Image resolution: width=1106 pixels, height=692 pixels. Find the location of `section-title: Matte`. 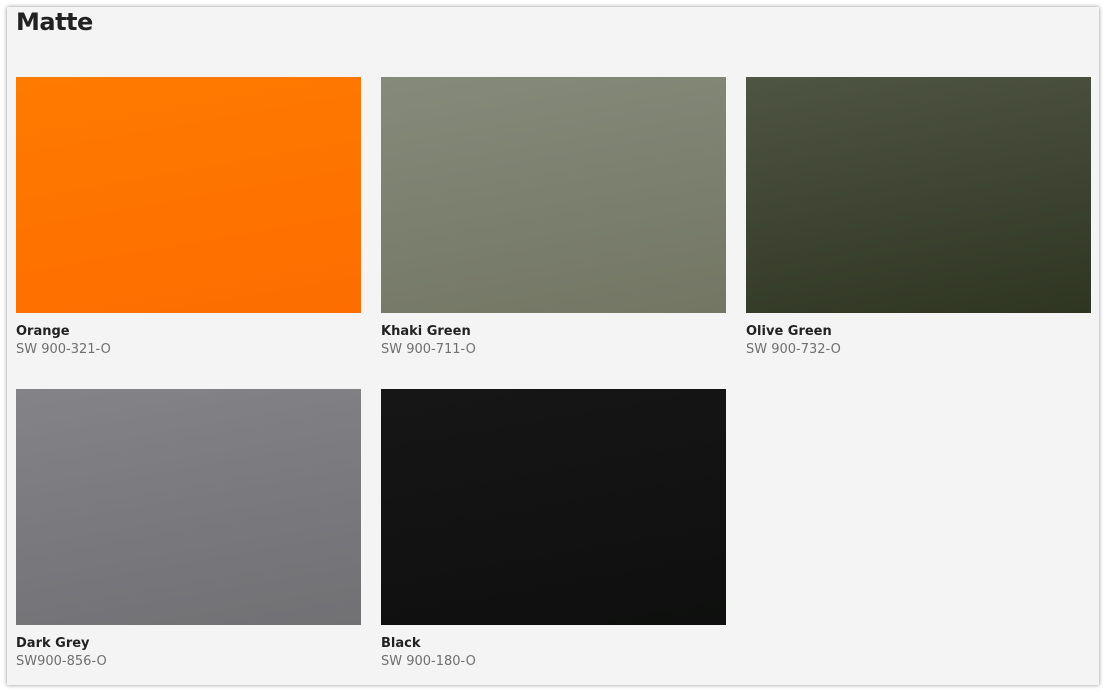

section-title: Matte is located at coordinates (54, 22).